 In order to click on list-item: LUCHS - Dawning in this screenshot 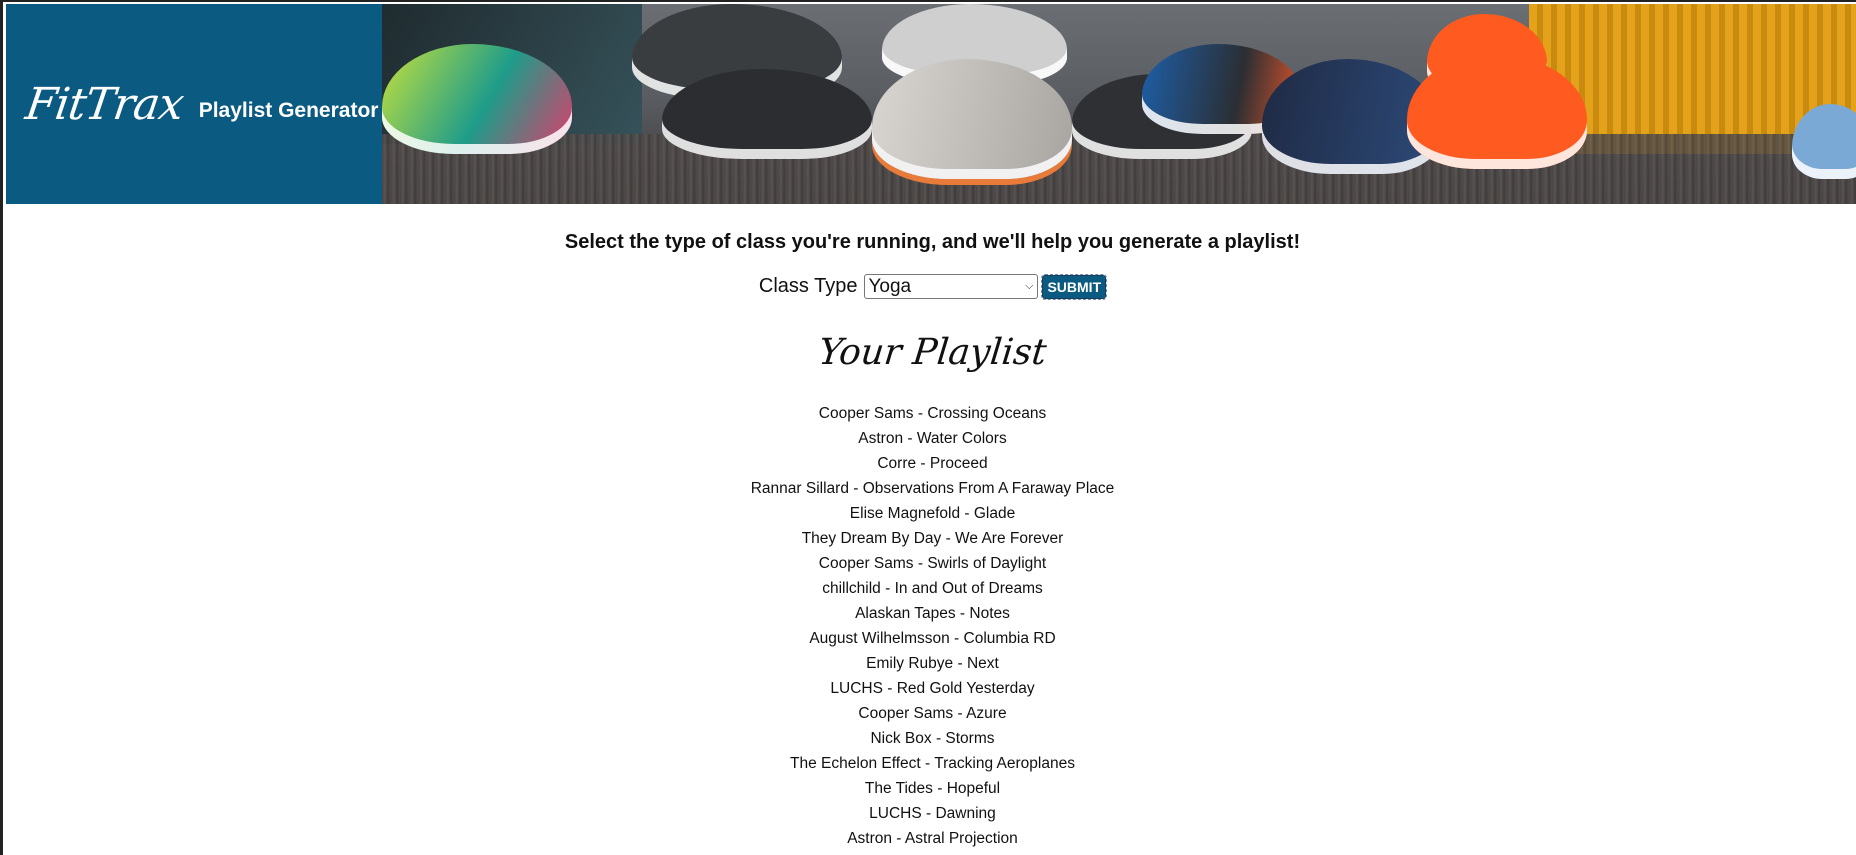, I will do `click(932, 813)`.